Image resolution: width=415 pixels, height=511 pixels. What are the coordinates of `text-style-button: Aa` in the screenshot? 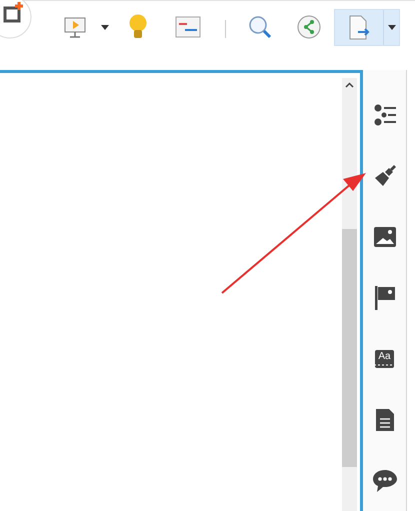 It's located at (384, 358).